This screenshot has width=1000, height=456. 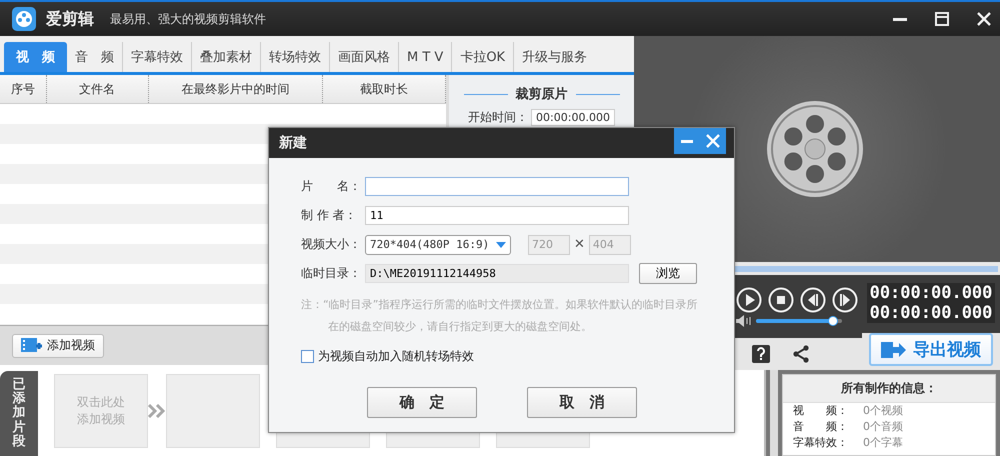 I want to click on start-time-label: 开始时间：, so click(x=498, y=117).